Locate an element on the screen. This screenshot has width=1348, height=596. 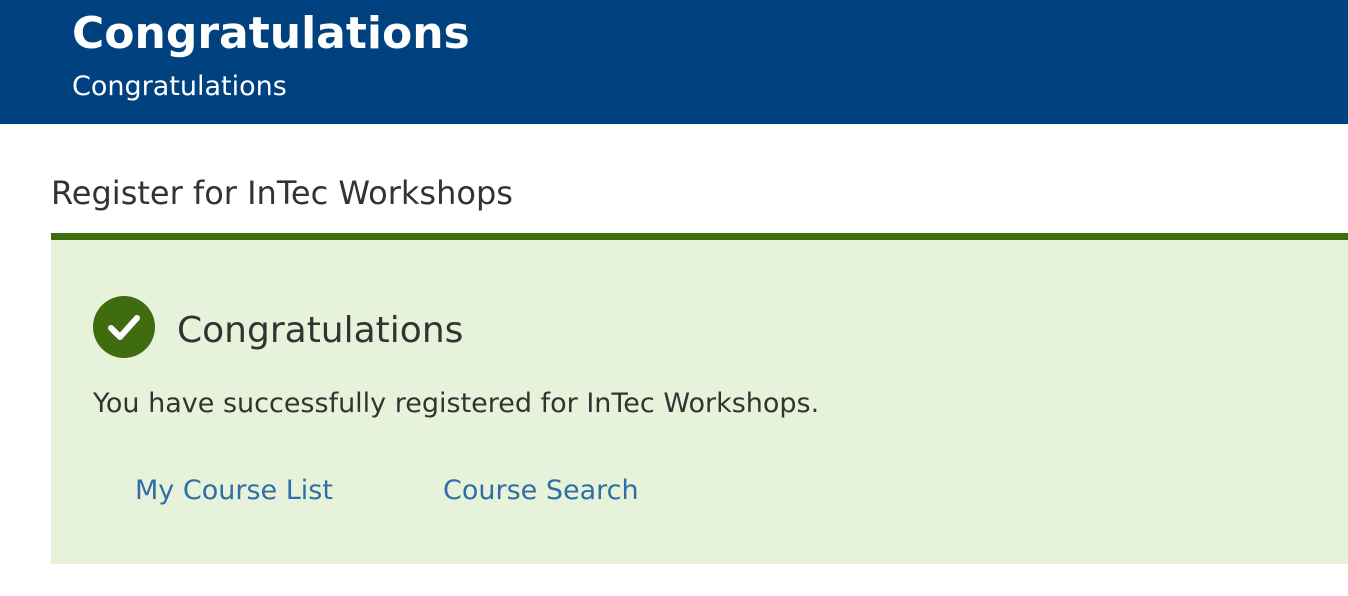
course-search-link: Course Search is located at coordinates (541, 491).